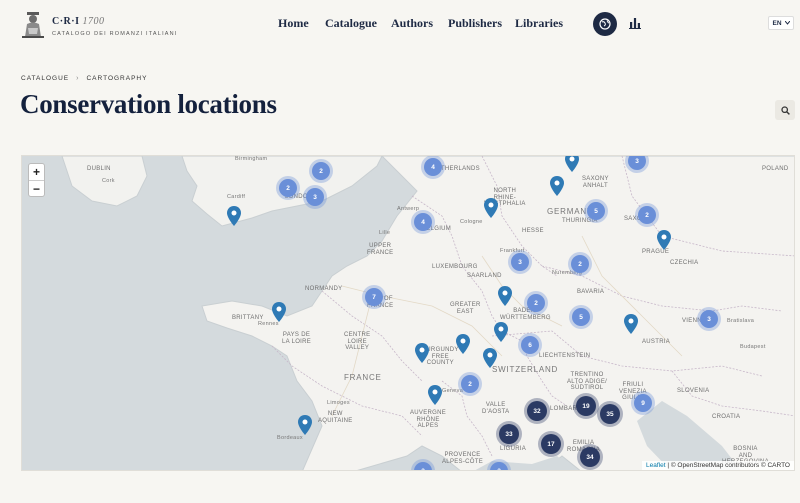 This screenshot has height=503, width=800. What do you see at coordinates (565, 356) in the screenshot?
I see `map-label: LIECHTENSTEIN` at bounding box center [565, 356].